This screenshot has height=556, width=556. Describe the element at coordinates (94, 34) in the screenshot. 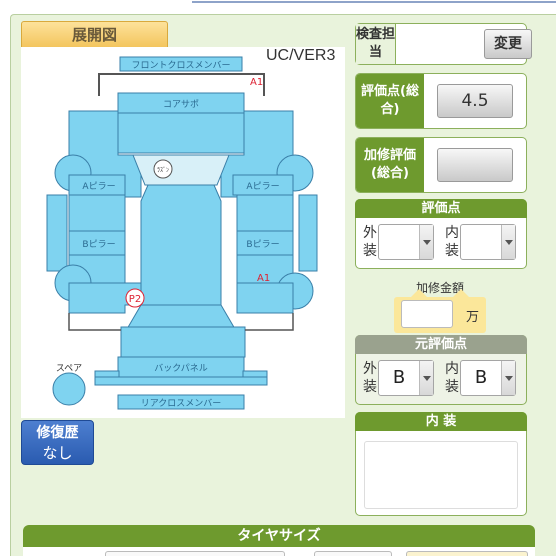

I see `diagram-tab: 展開図` at that location.